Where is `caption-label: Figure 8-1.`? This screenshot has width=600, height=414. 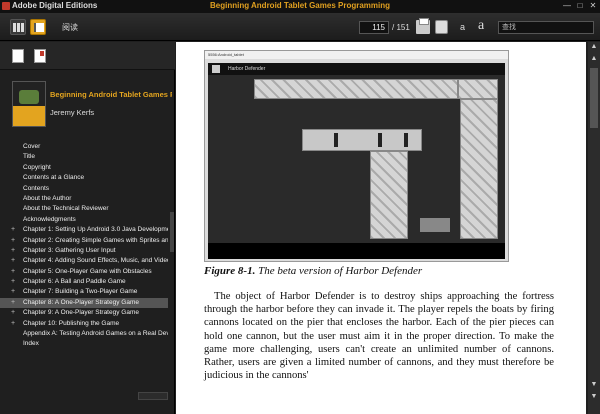
caption-label: Figure 8-1. is located at coordinates (230, 271).